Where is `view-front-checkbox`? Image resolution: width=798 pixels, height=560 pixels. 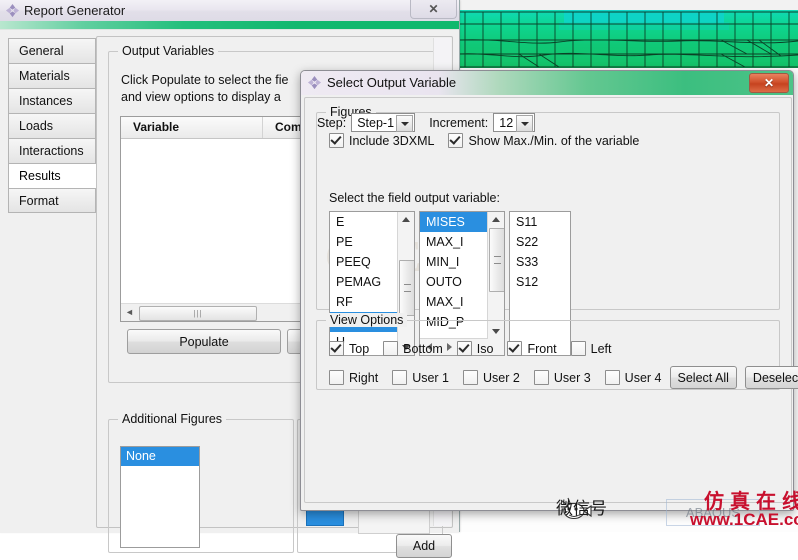 view-front-checkbox is located at coordinates (515, 348).